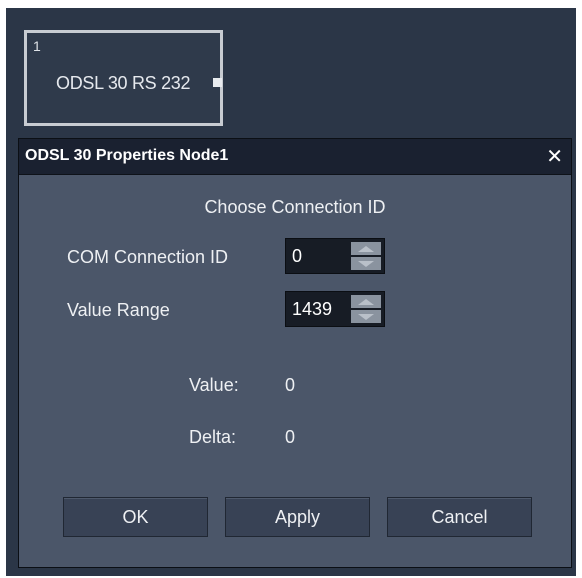  I want to click on output-port-icon, so click(217, 82).